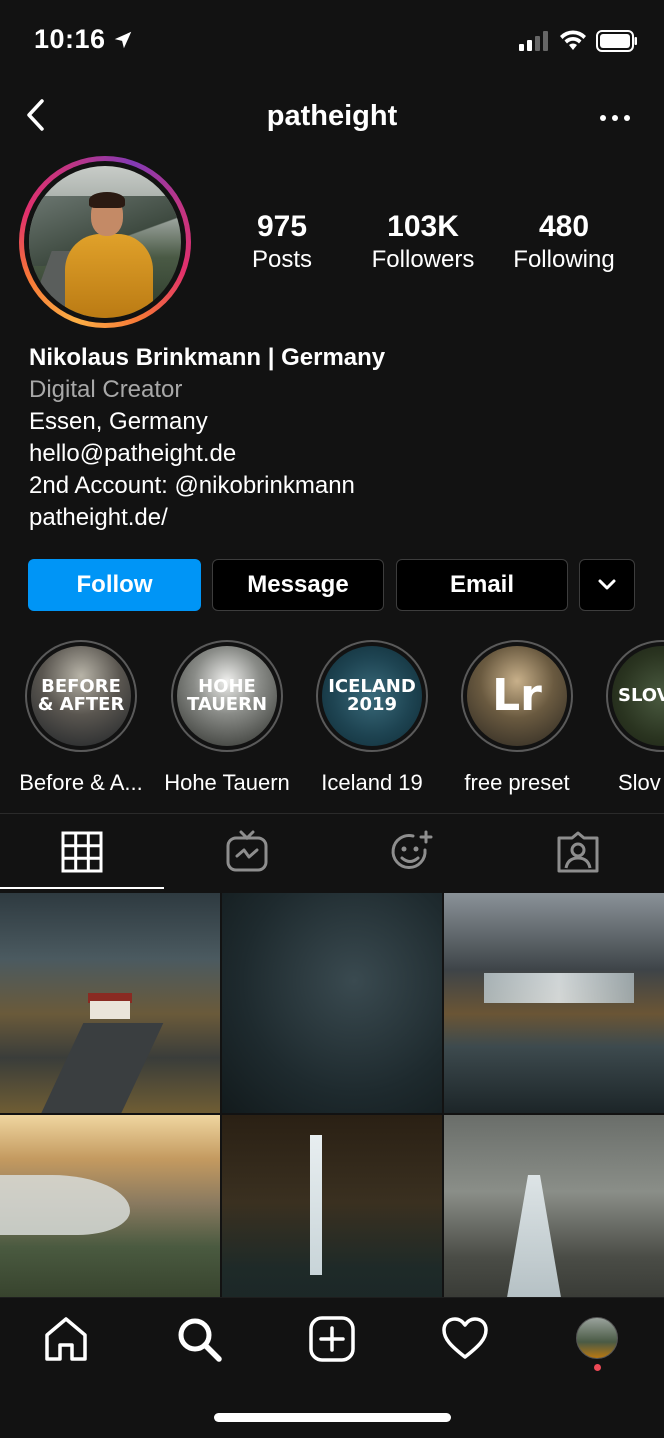  I want to click on highlight-ring: HOHE TAUERN, so click(227, 696).